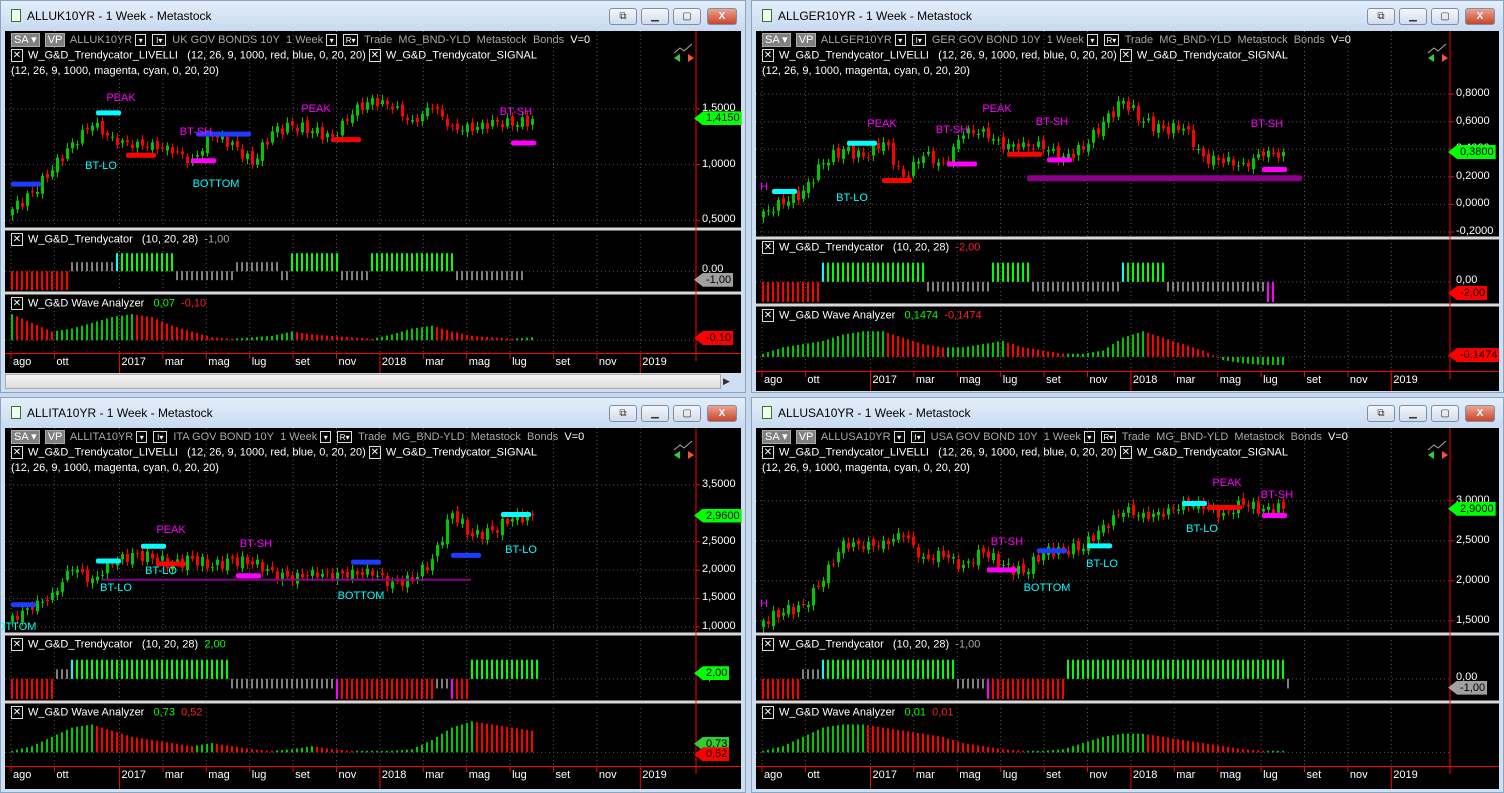  I want to click on wave-analyzer-pane-header: ✕ W_G&D Wave Analyzer 0,73 0,52, so click(107, 712).